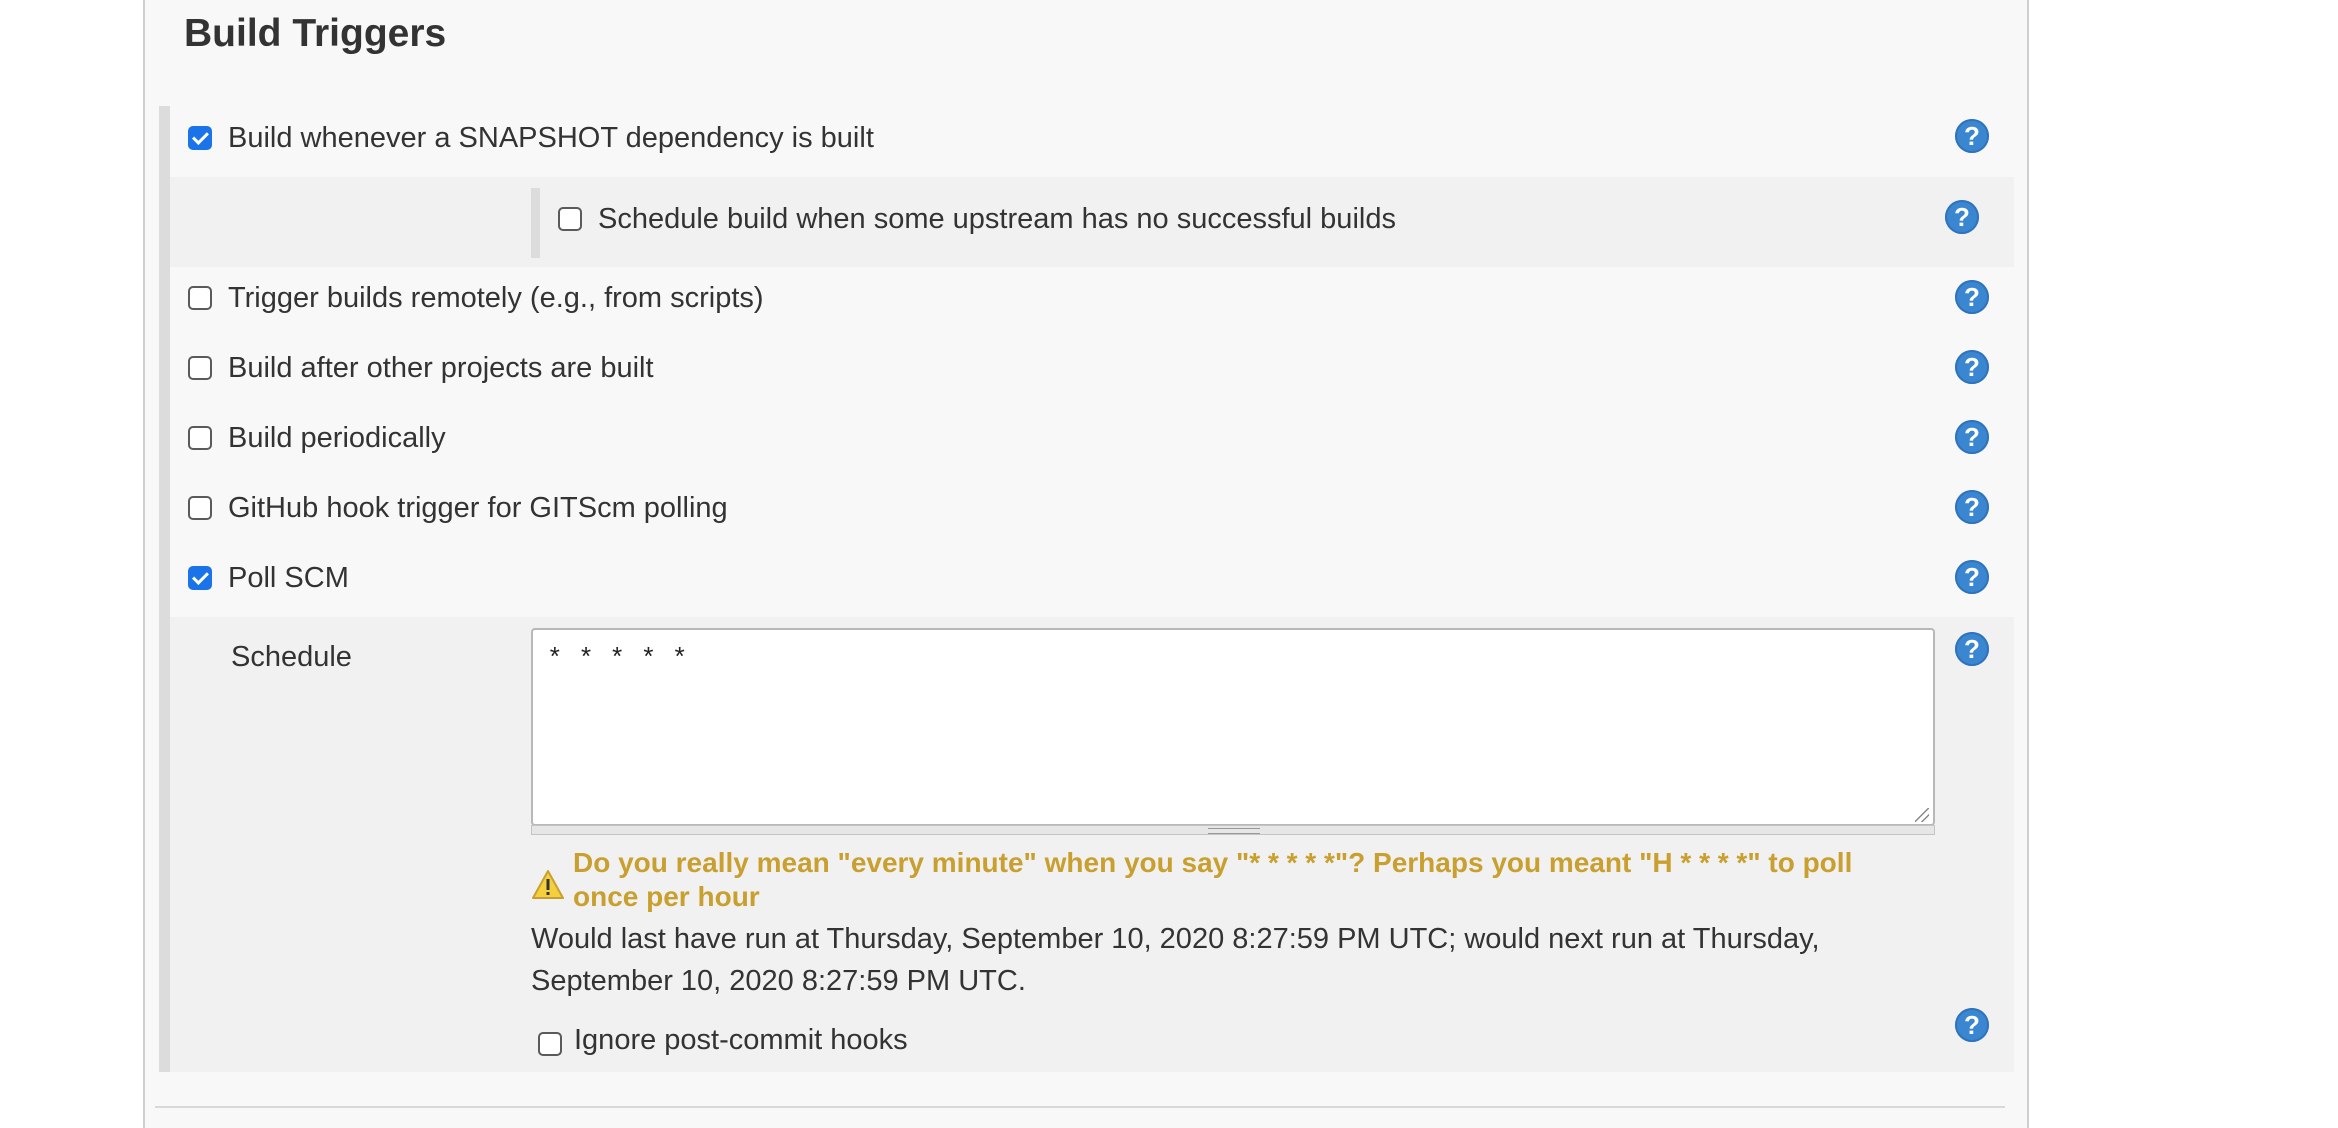 The width and height of the screenshot is (2338, 1128). What do you see at coordinates (200, 438) in the screenshot?
I see `periodic-checkbox` at bounding box center [200, 438].